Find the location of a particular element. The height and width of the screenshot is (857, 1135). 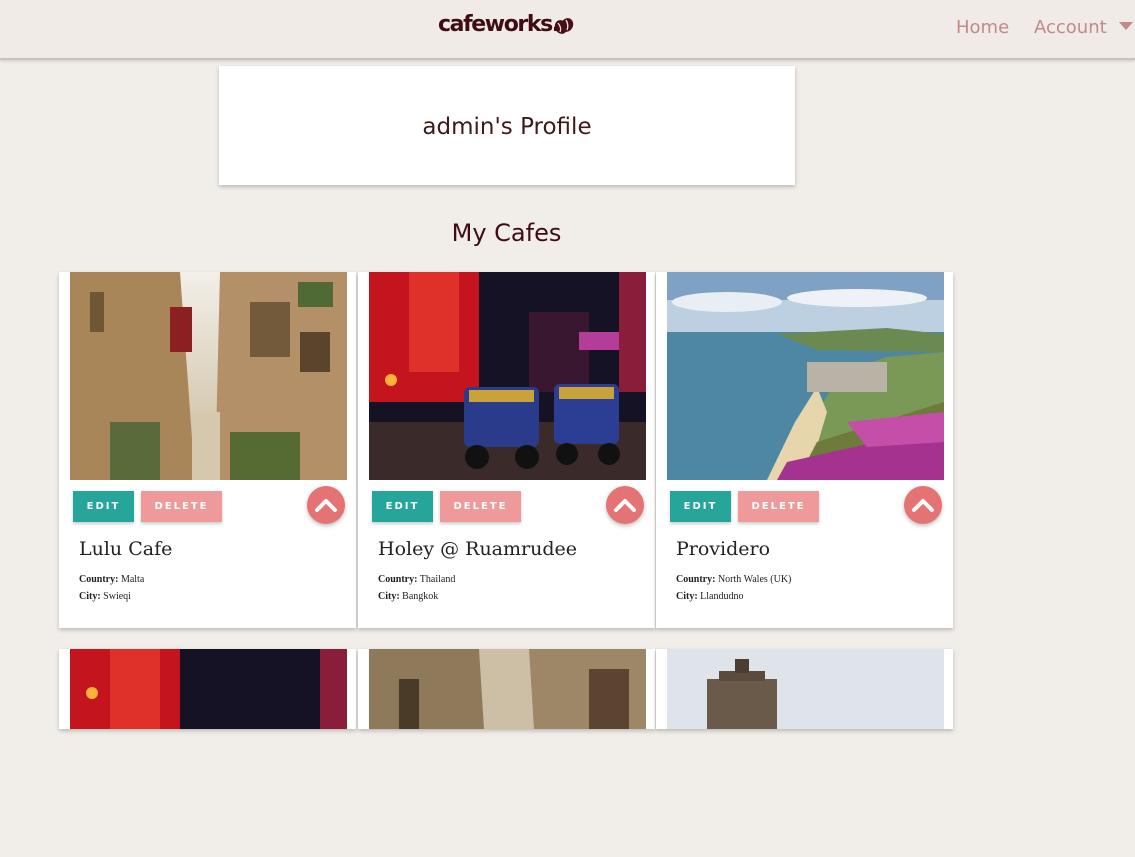

country-value: Thailand is located at coordinates (437, 579).